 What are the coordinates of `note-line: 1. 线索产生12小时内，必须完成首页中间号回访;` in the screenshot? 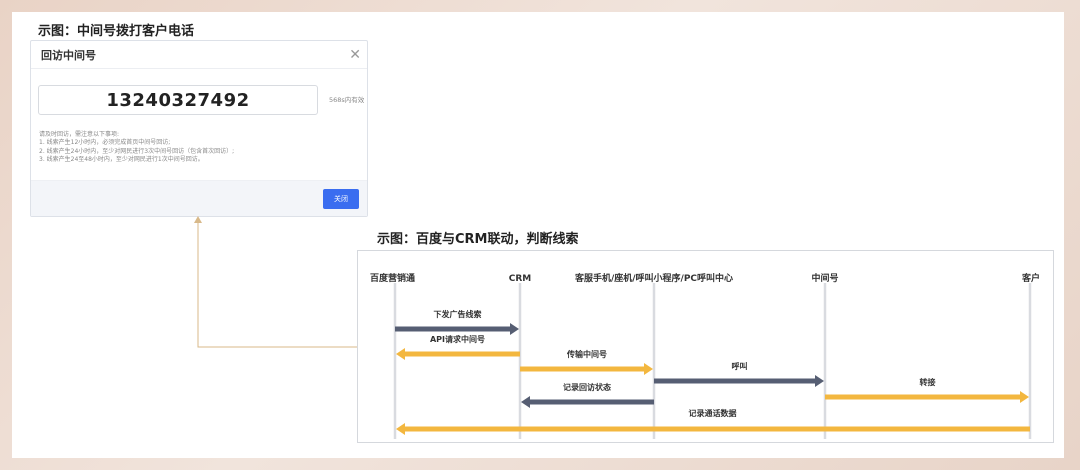 It's located at (105, 143).